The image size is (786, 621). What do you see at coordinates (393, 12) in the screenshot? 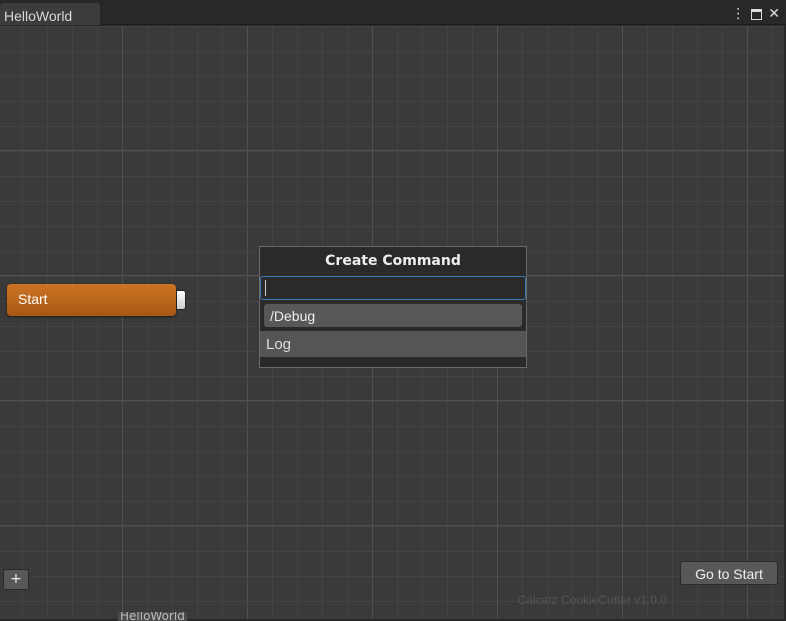
I see `window-tab-bar: HelloWorld ⋮ ✕` at bounding box center [393, 12].